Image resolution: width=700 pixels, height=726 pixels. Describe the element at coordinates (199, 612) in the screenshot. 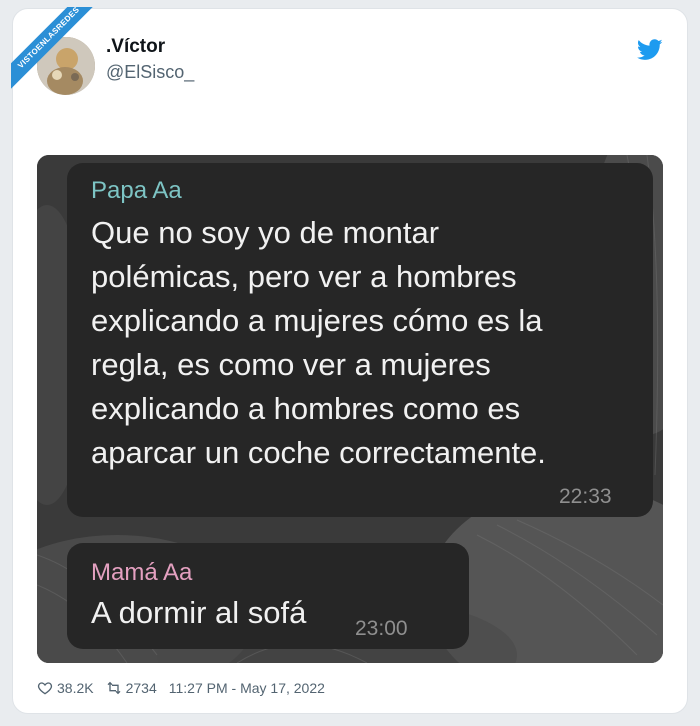

I see `message-line: A dormir al sofá` at that location.